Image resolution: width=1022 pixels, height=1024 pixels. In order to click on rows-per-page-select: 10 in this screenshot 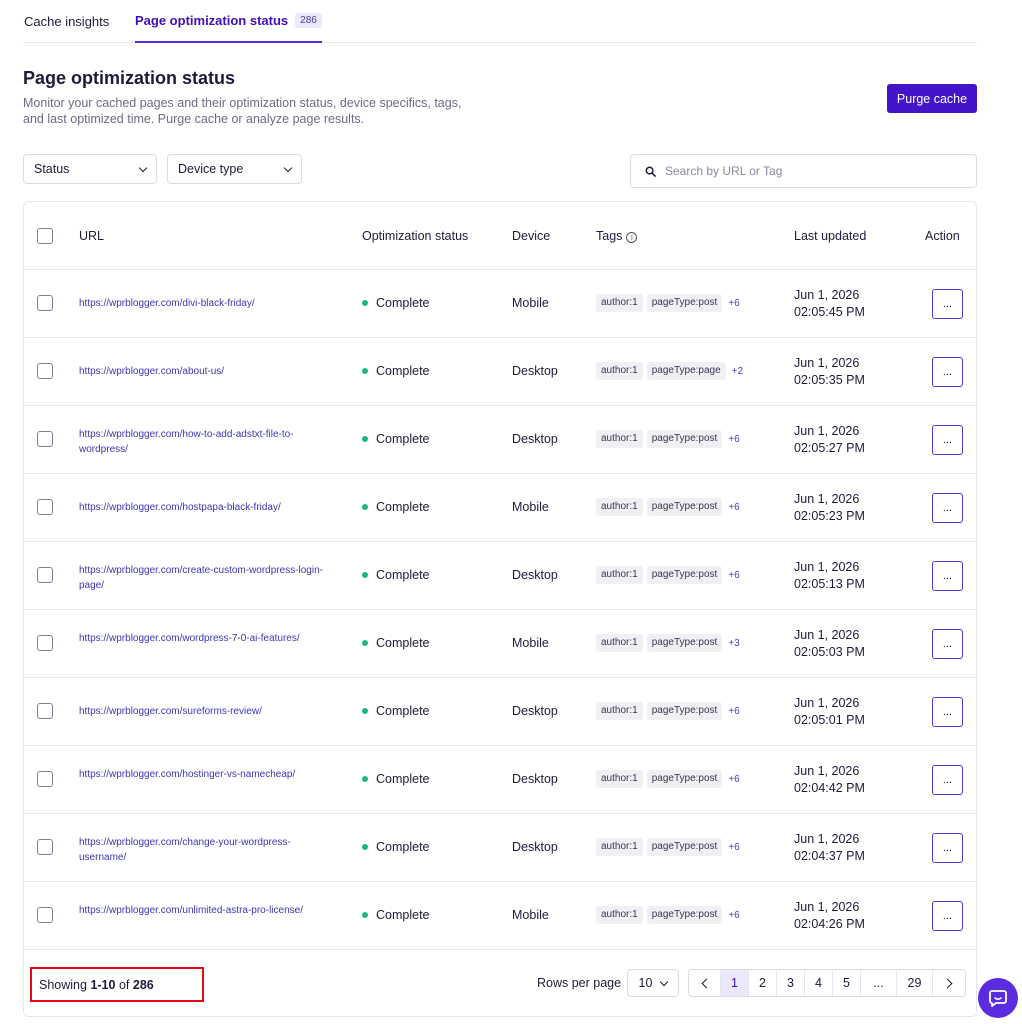, I will do `click(653, 983)`.